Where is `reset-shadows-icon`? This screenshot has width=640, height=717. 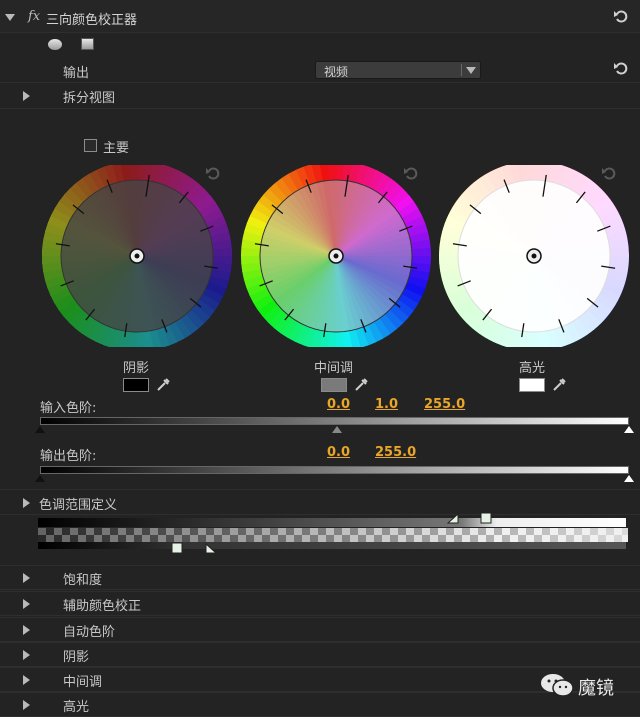 reset-shadows-icon is located at coordinates (213, 173).